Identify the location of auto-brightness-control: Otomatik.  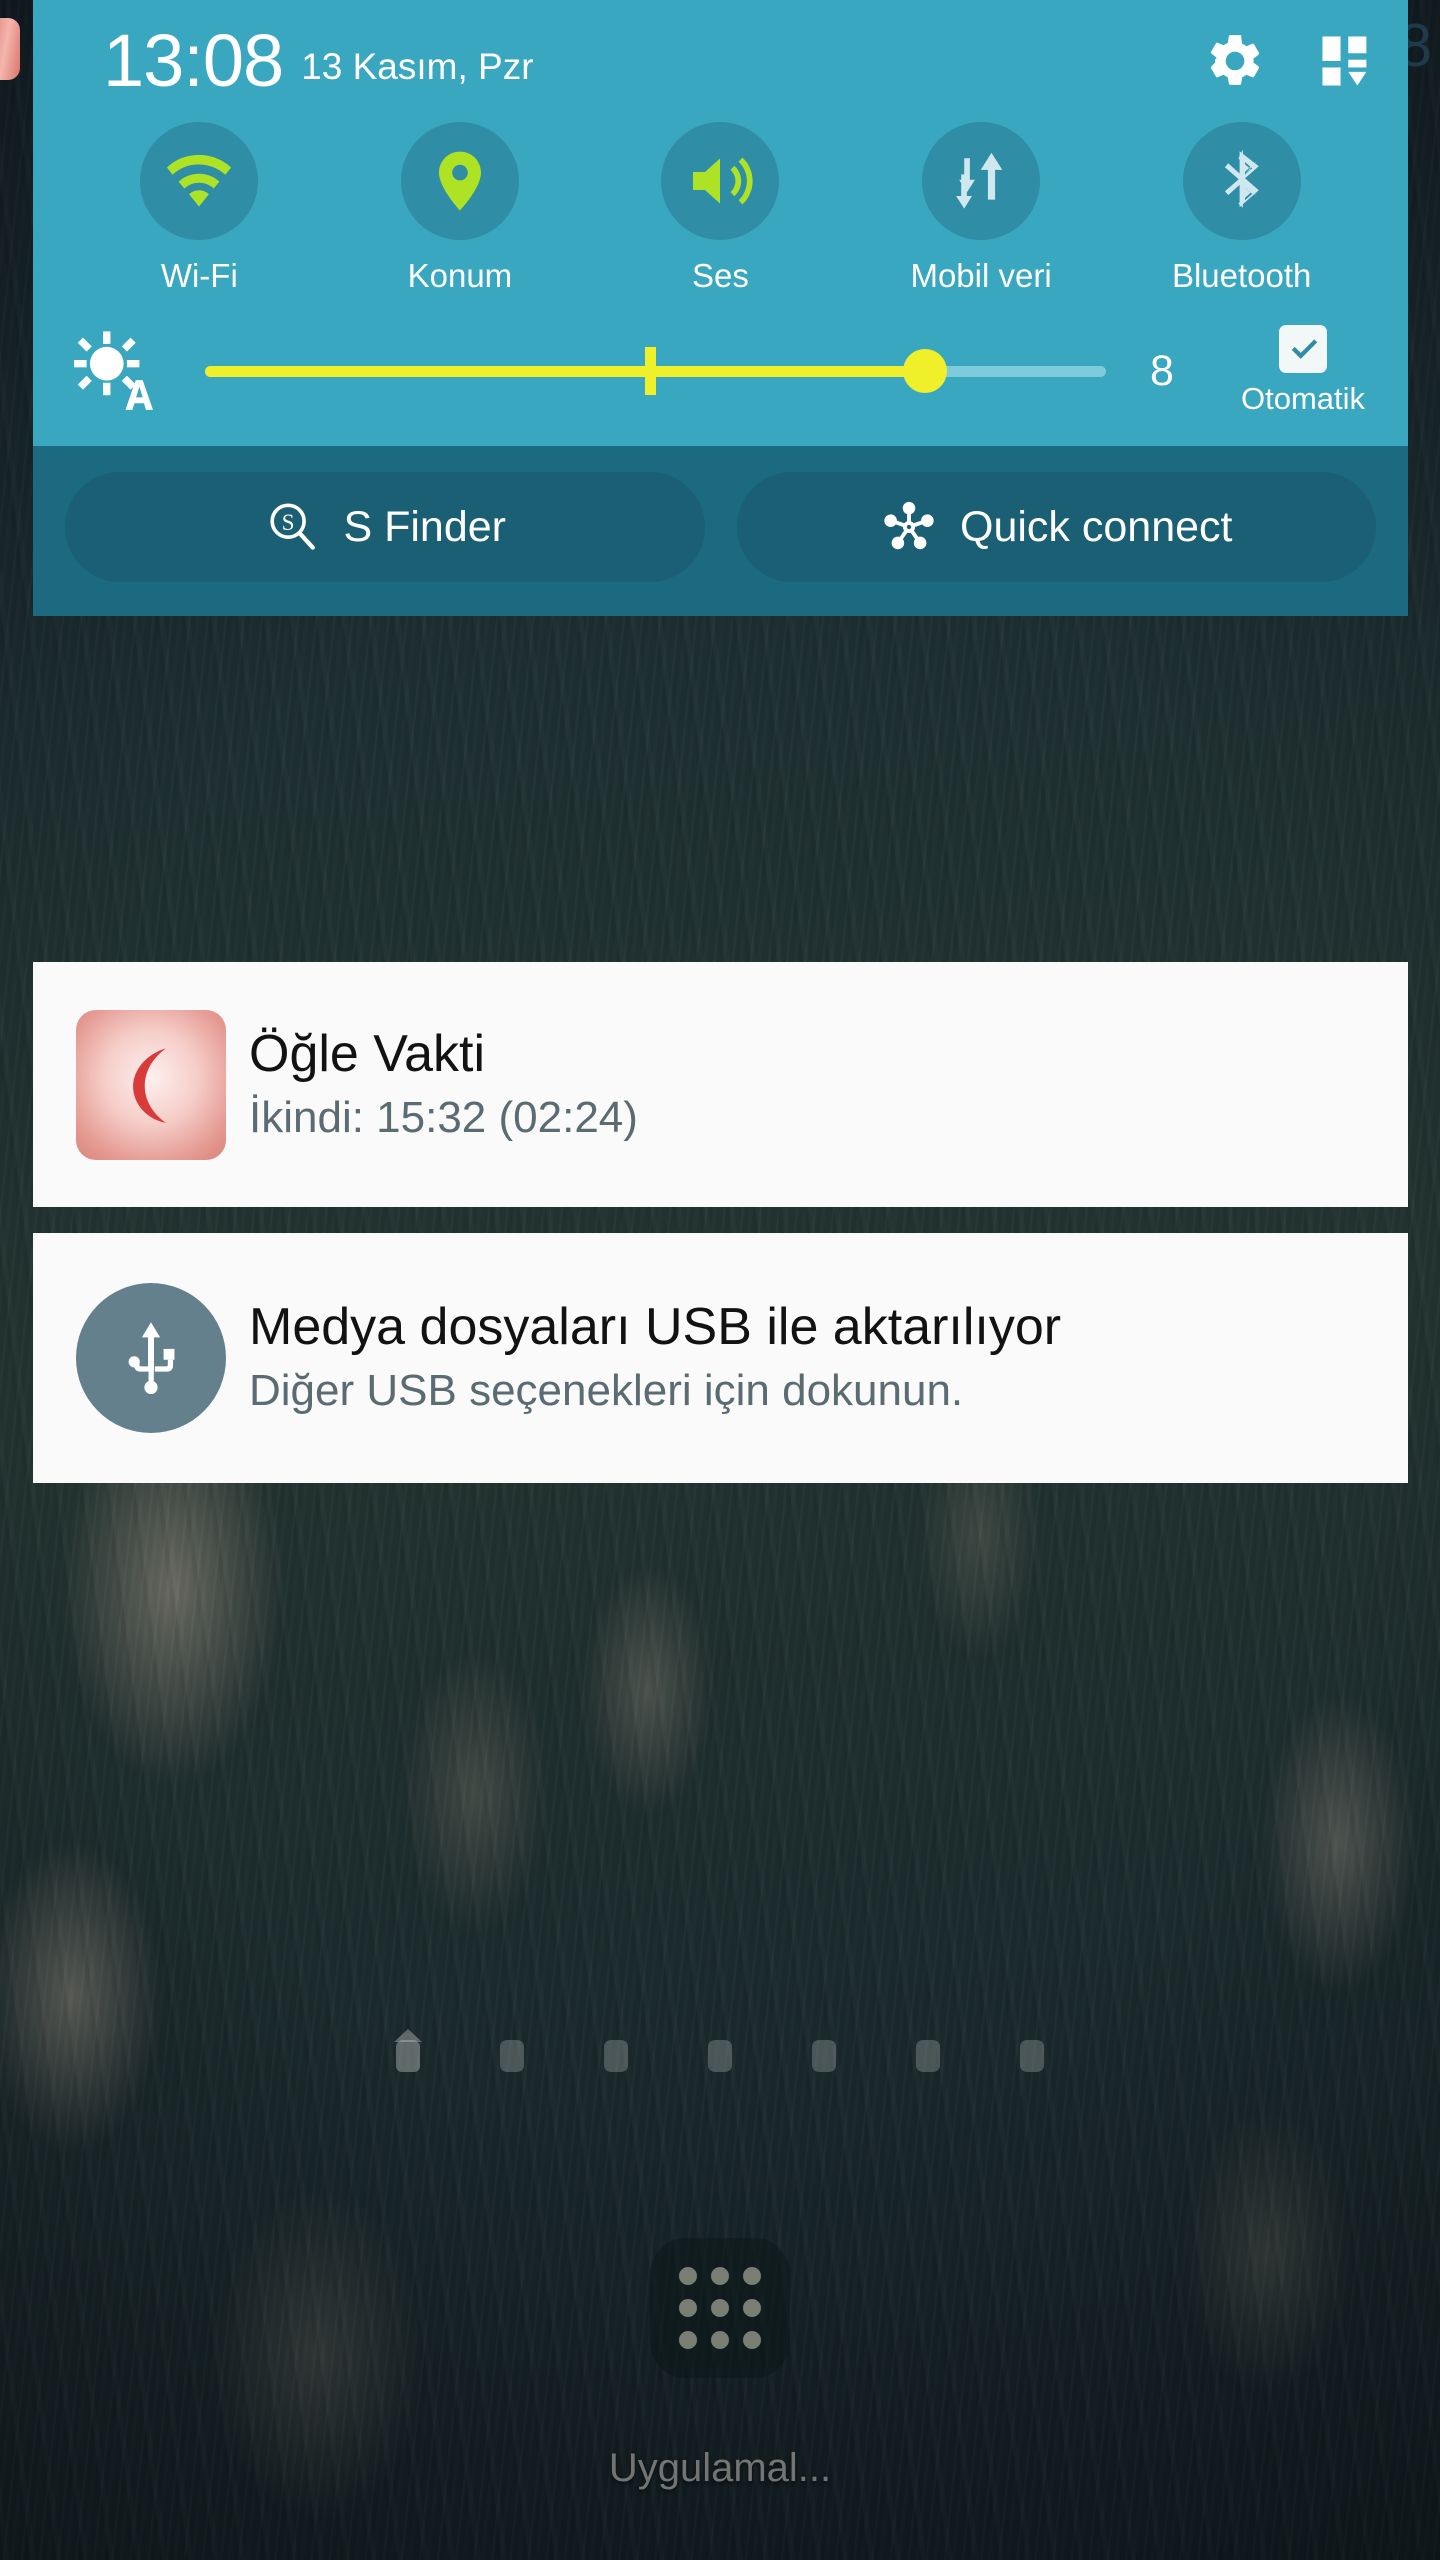
(1308, 371).